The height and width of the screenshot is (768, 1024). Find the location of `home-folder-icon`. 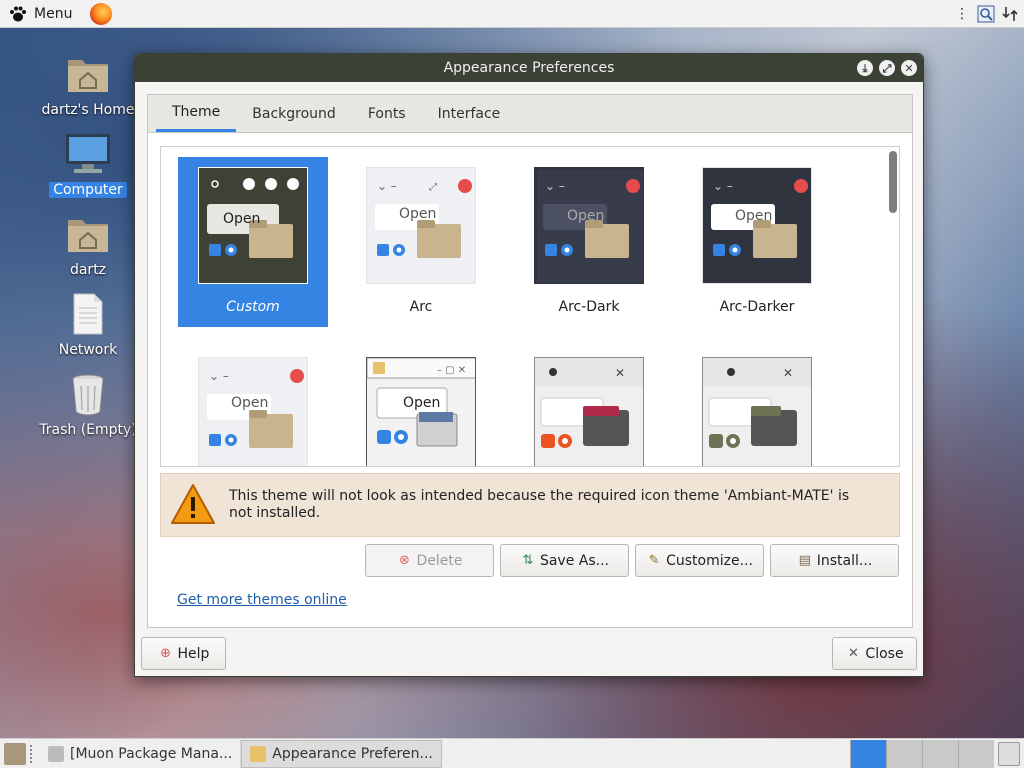

home-folder-icon is located at coordinates (88, 76).